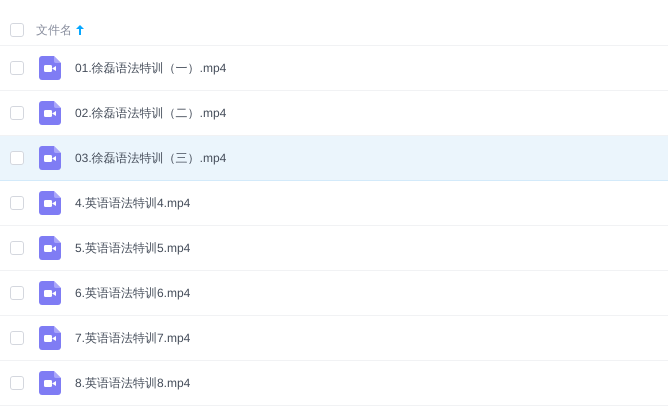 The width and height of the screenshot is (668, 413). I want to click on file-name: 5.英语语法特训5.mp4, so click(132, 248).